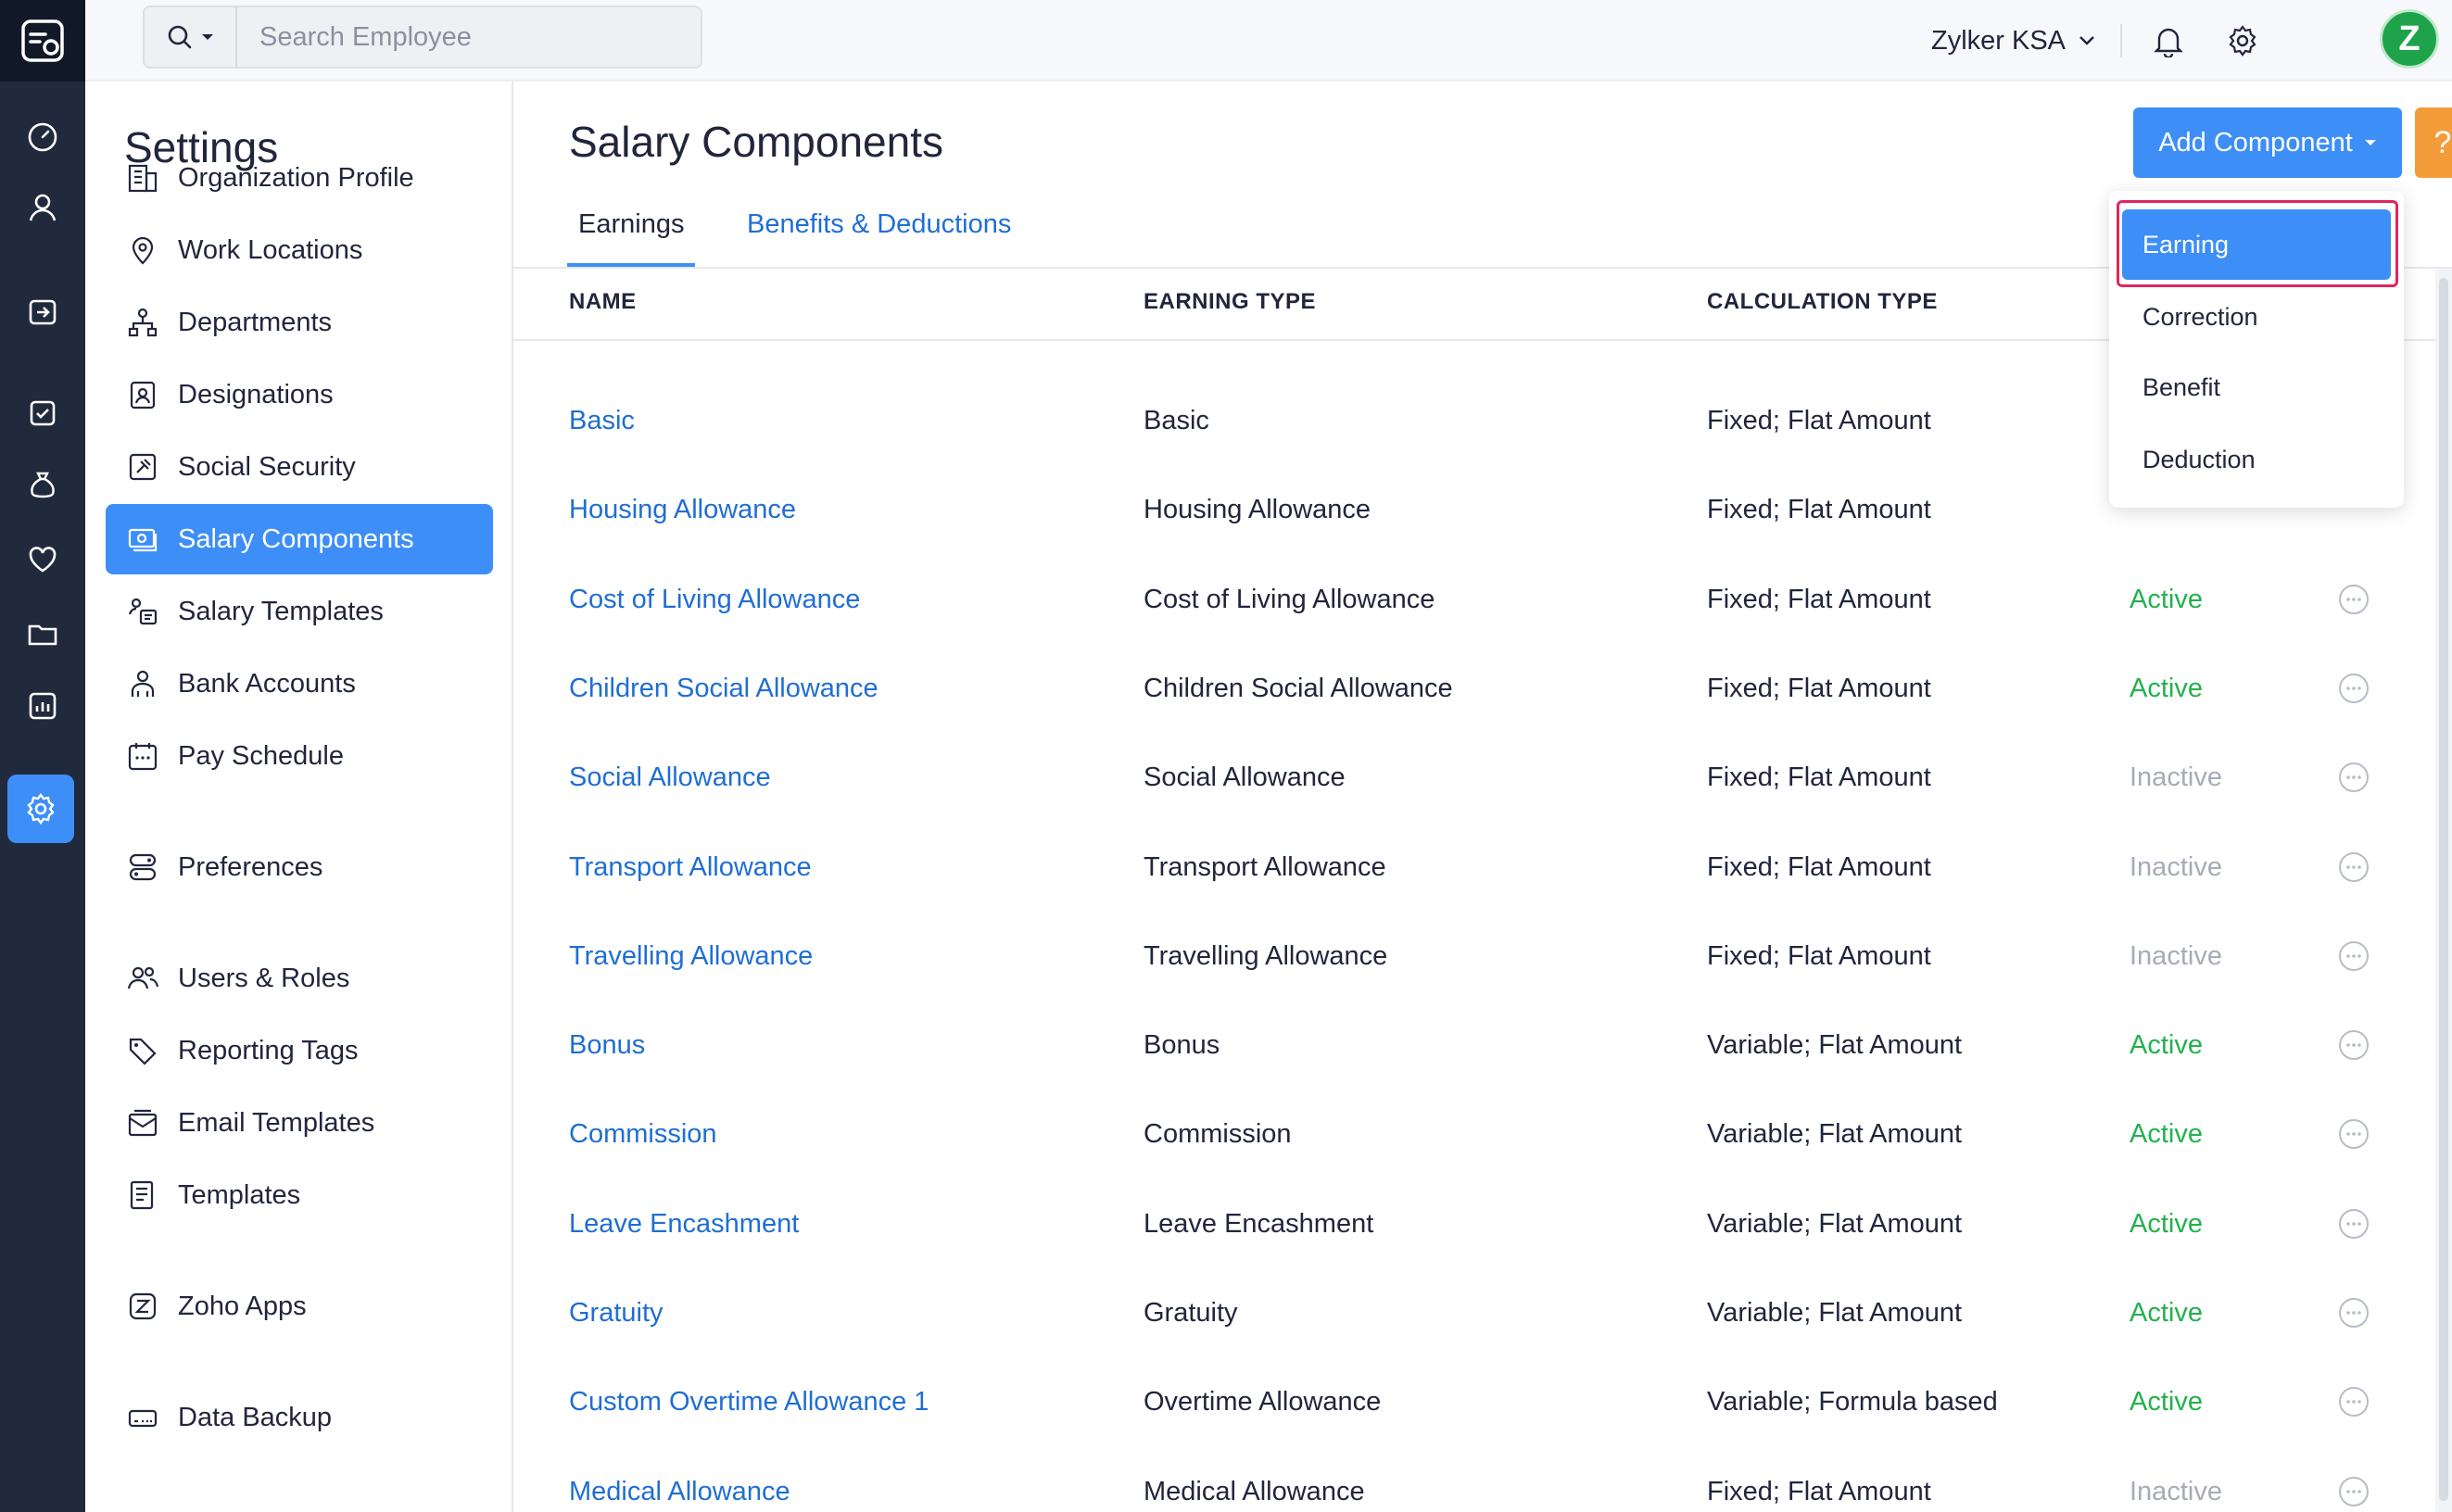 The image size is (2452, 1512). What do you see at coordinates (299, 467) in the screenshot?
I see `sidebar-item-social-security: Social Security` at bounding box center [299, 467].